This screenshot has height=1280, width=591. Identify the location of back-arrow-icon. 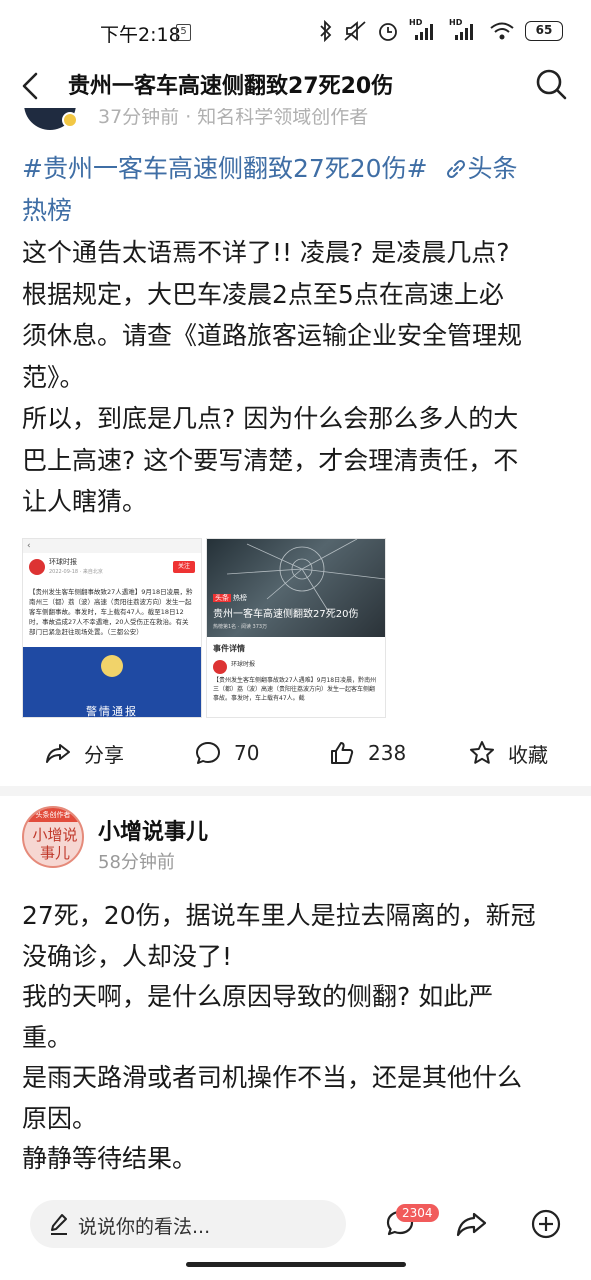
(30, 86).